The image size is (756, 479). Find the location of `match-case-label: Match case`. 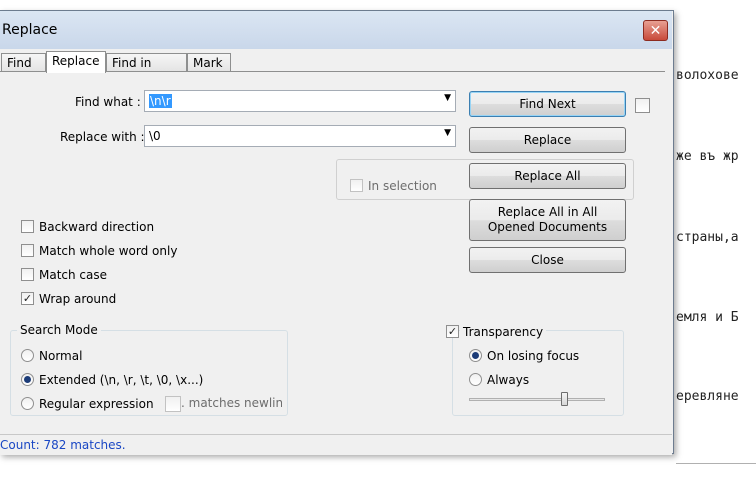

match-case-label: Match case is located at coordinates (73, 275).